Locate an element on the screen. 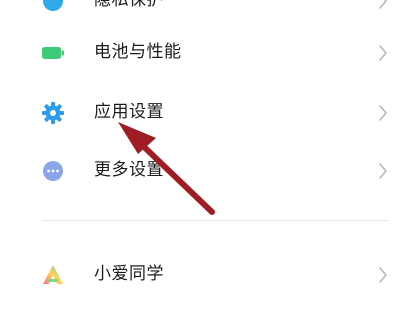  settings-item-label: 小爱同学 is located at coordinates (129, 274).